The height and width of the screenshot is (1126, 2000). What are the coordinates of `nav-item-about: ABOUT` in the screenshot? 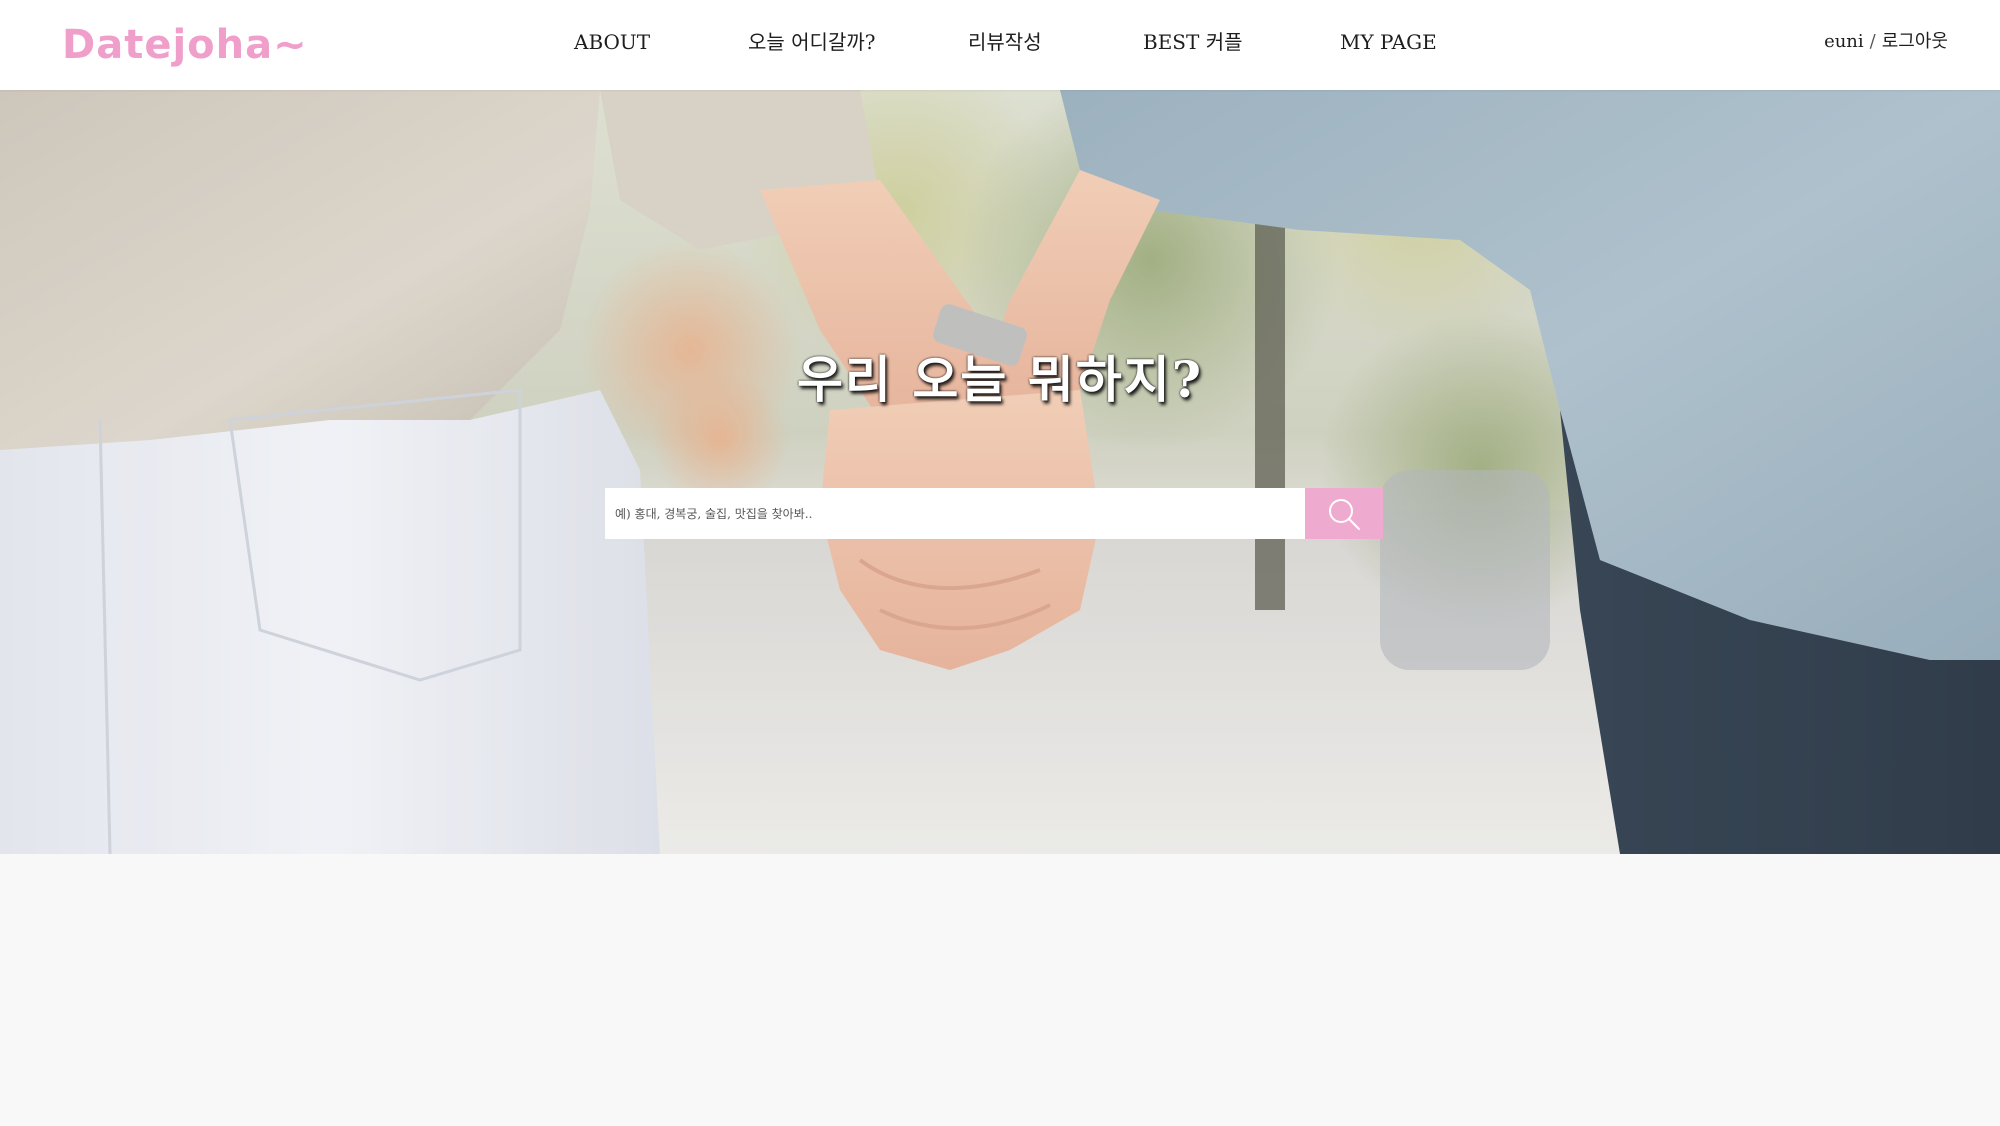 It's located at (612, 42).